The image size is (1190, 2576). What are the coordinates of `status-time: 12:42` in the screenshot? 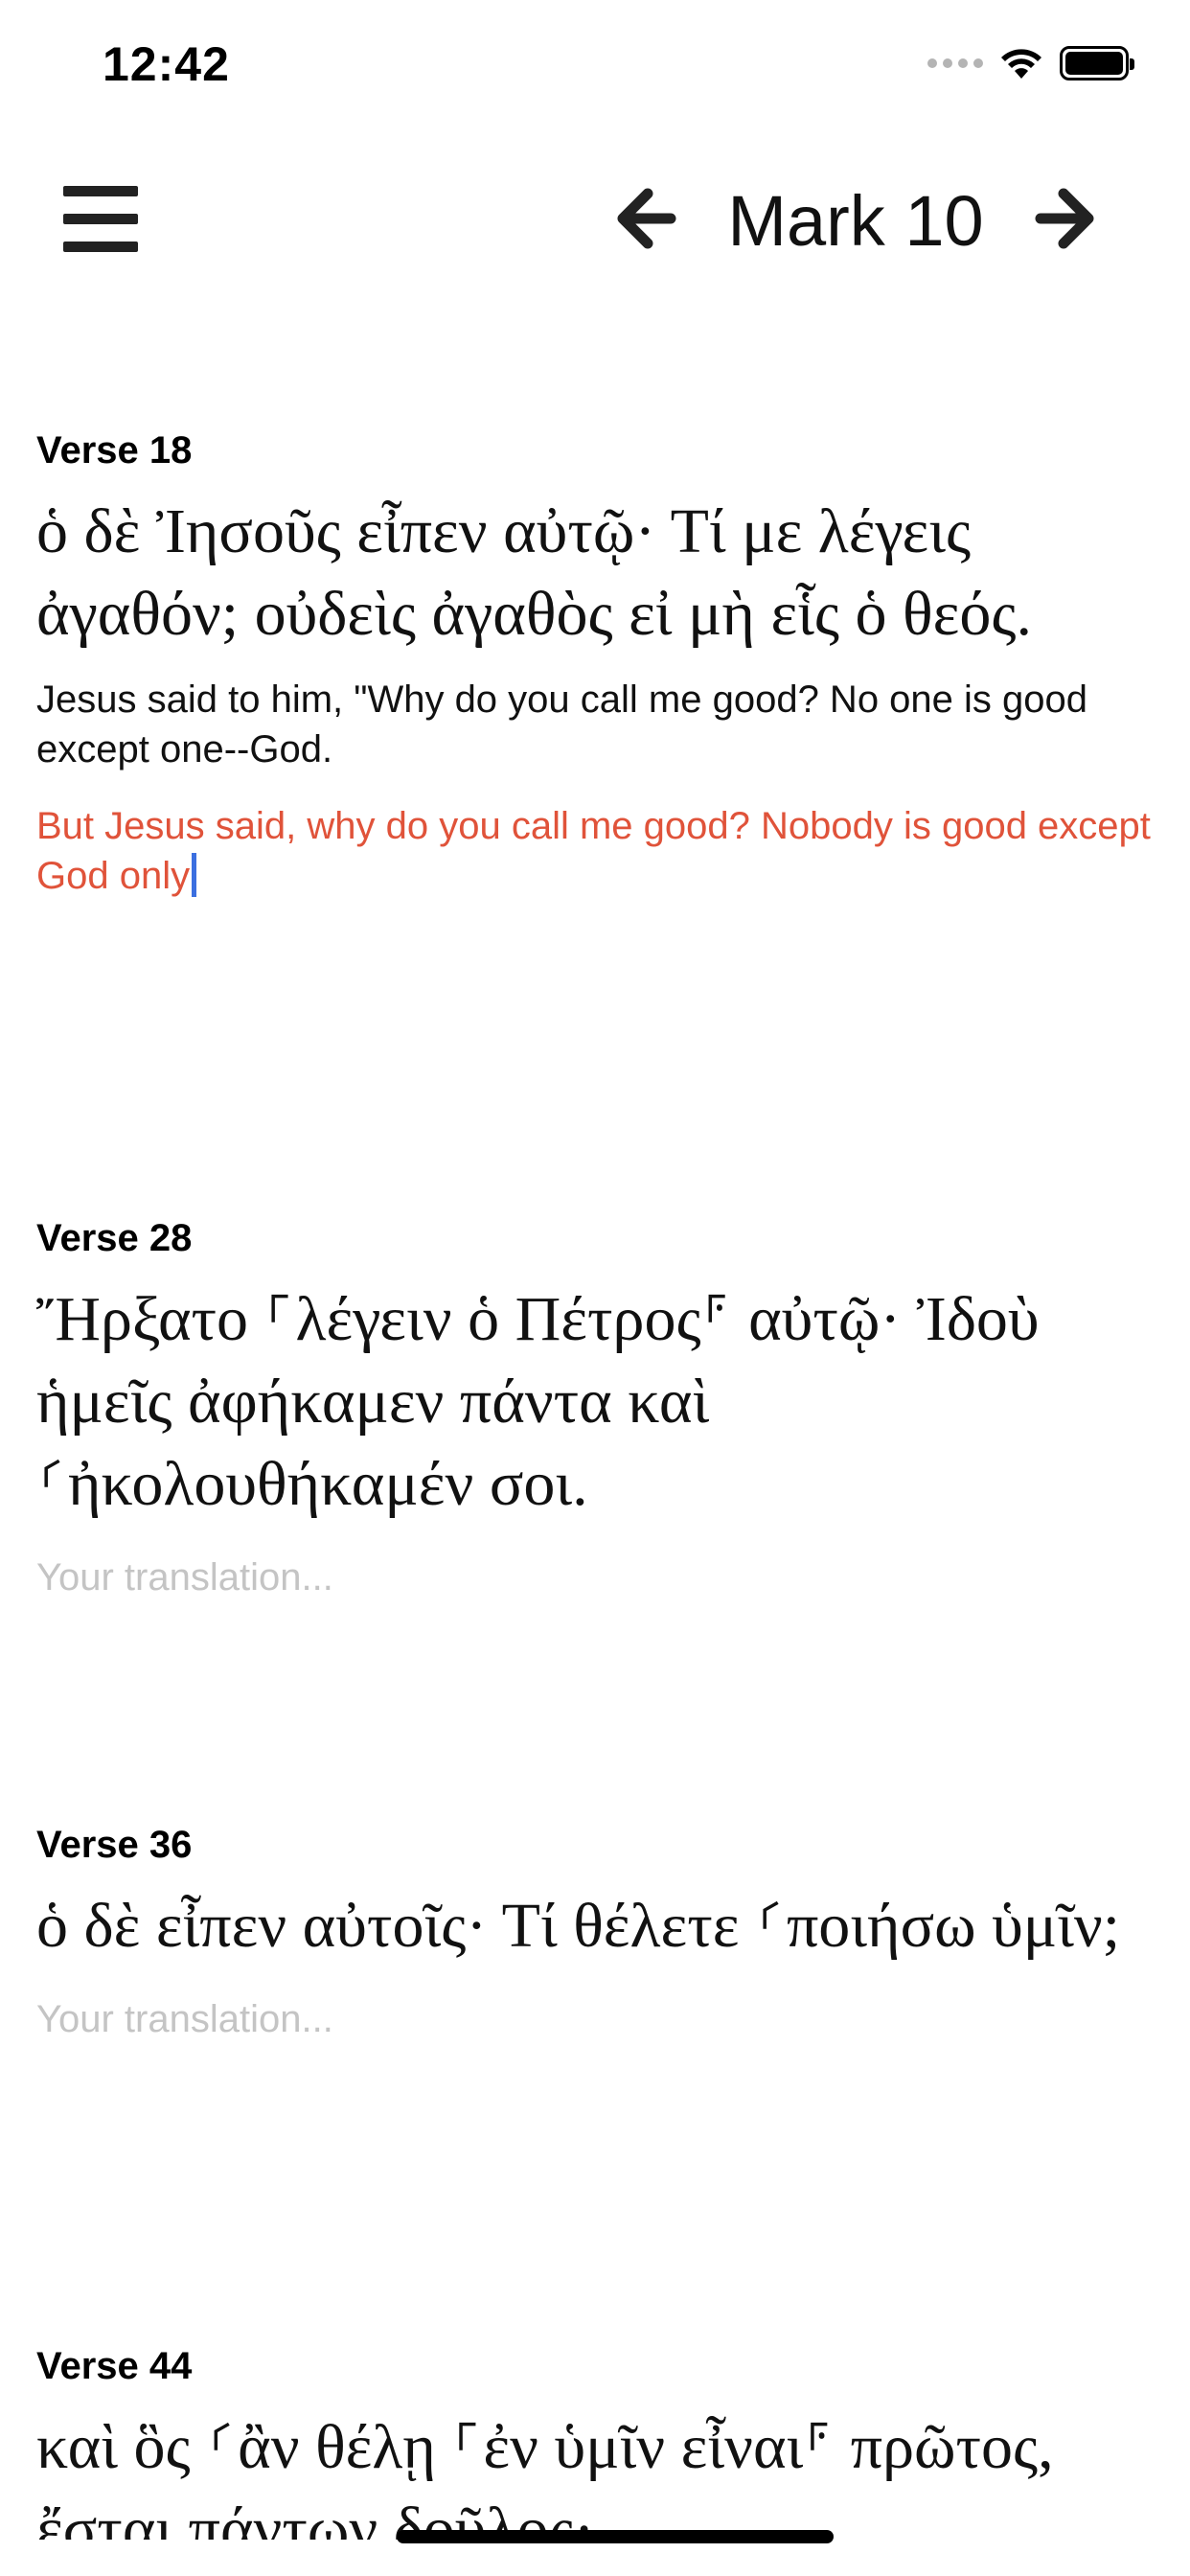 It's located at (167, 64).